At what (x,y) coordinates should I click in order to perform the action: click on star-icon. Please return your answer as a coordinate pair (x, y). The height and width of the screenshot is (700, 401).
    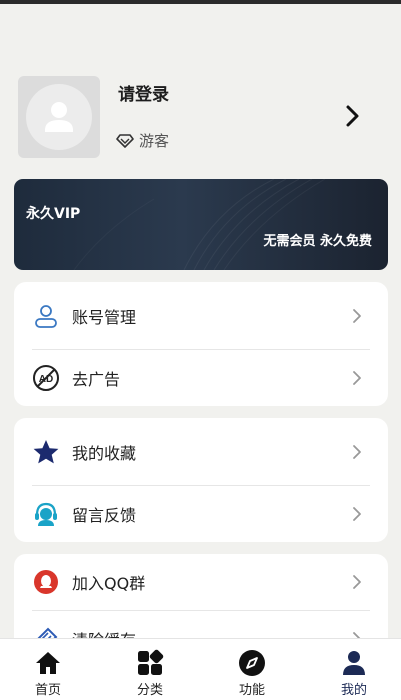
    Looking at the image, I should click on (46, 452).